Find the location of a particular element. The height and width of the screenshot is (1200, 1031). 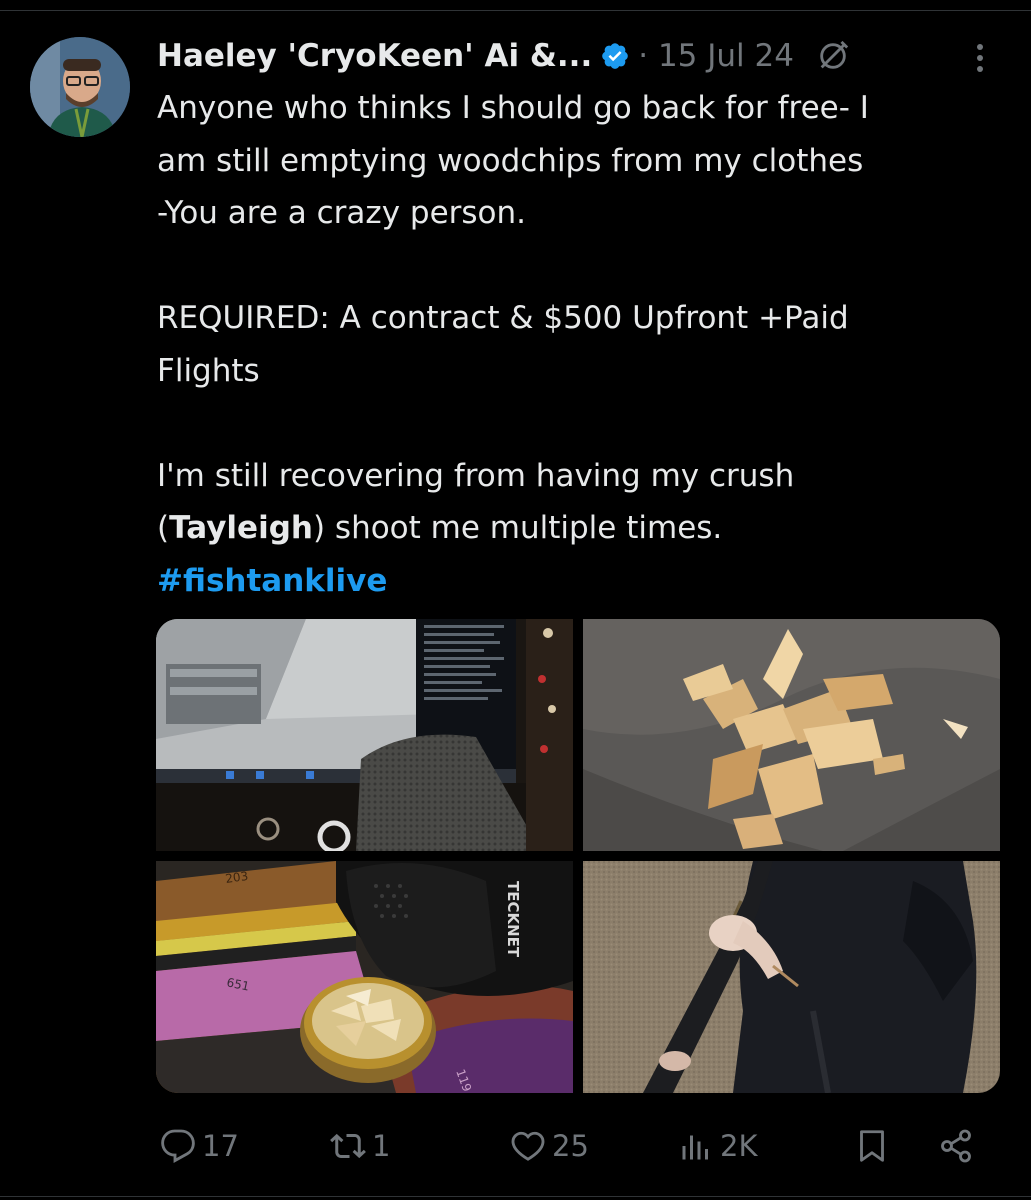

share-icon is located at coordinates (956, 1146).